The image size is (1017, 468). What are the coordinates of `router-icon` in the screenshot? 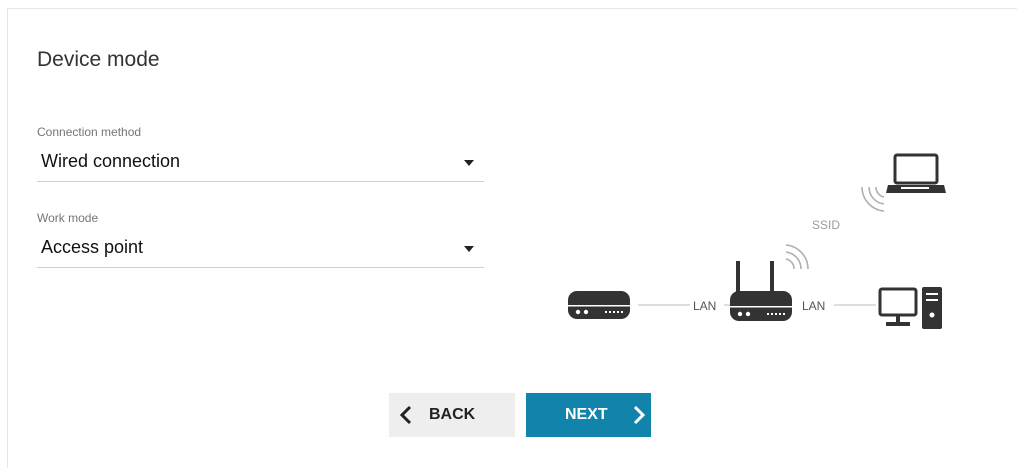 It's located at (761, 291).